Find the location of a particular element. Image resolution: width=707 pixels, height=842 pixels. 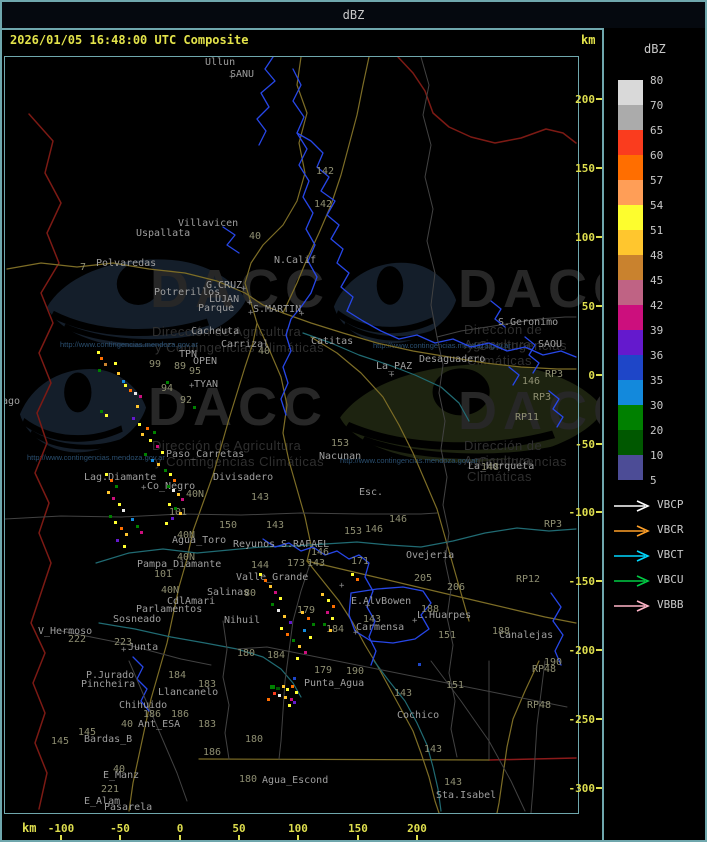

map-place-label: Pasarela is located at coordinates (128, 807).